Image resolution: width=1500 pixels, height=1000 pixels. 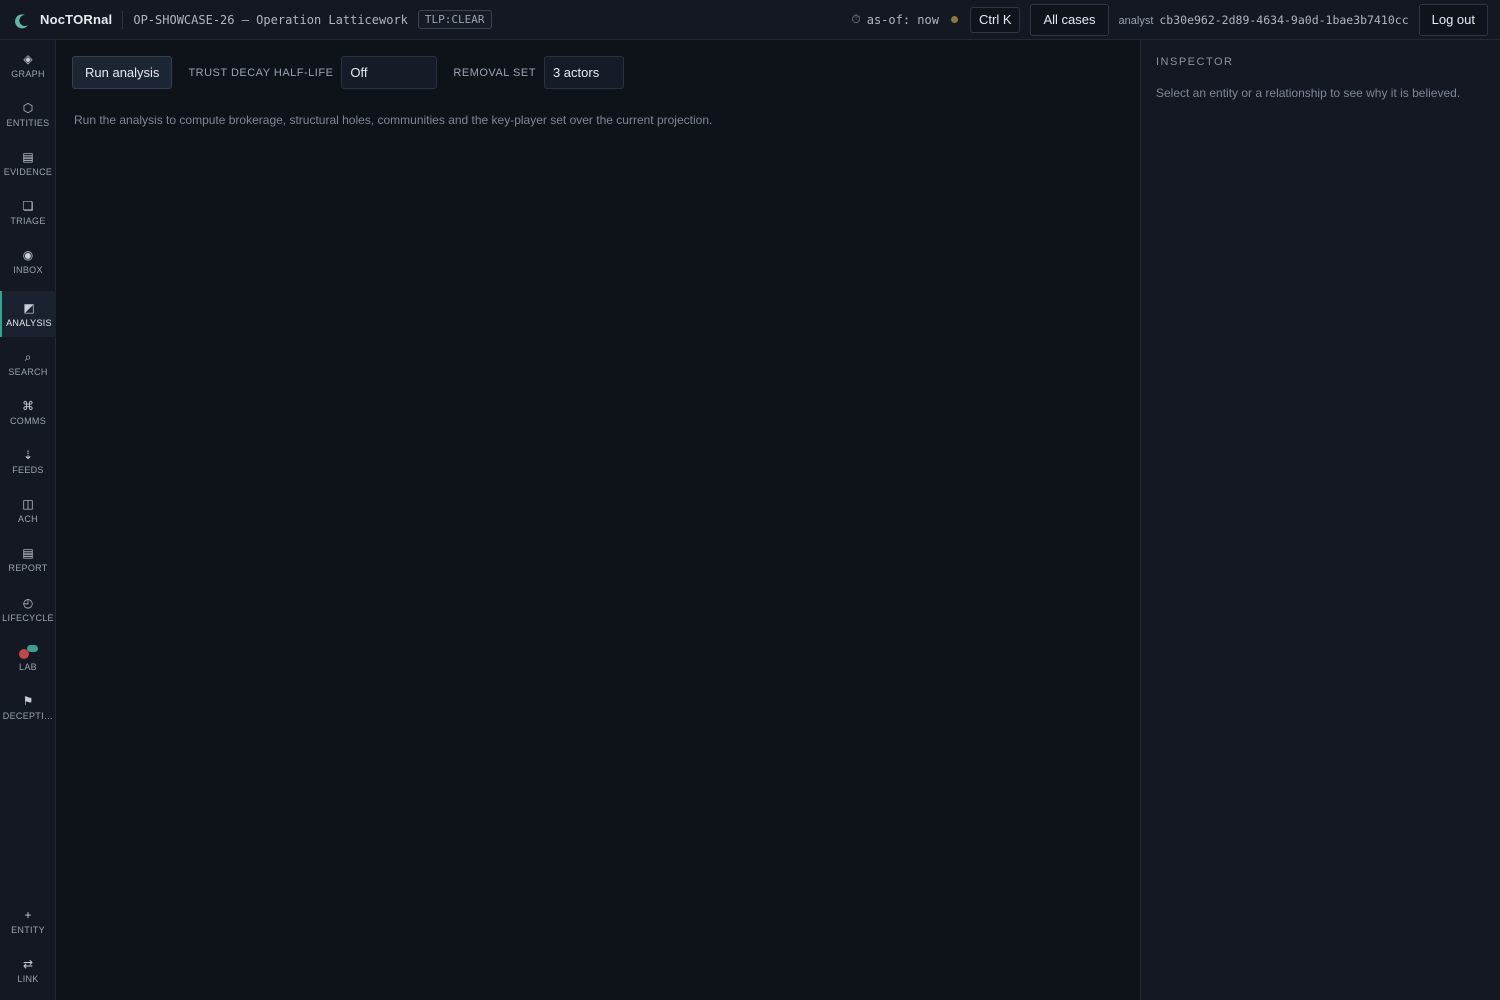 I want to click on removal-set-label: REMOVAL SET, so click(x=494, y=72).